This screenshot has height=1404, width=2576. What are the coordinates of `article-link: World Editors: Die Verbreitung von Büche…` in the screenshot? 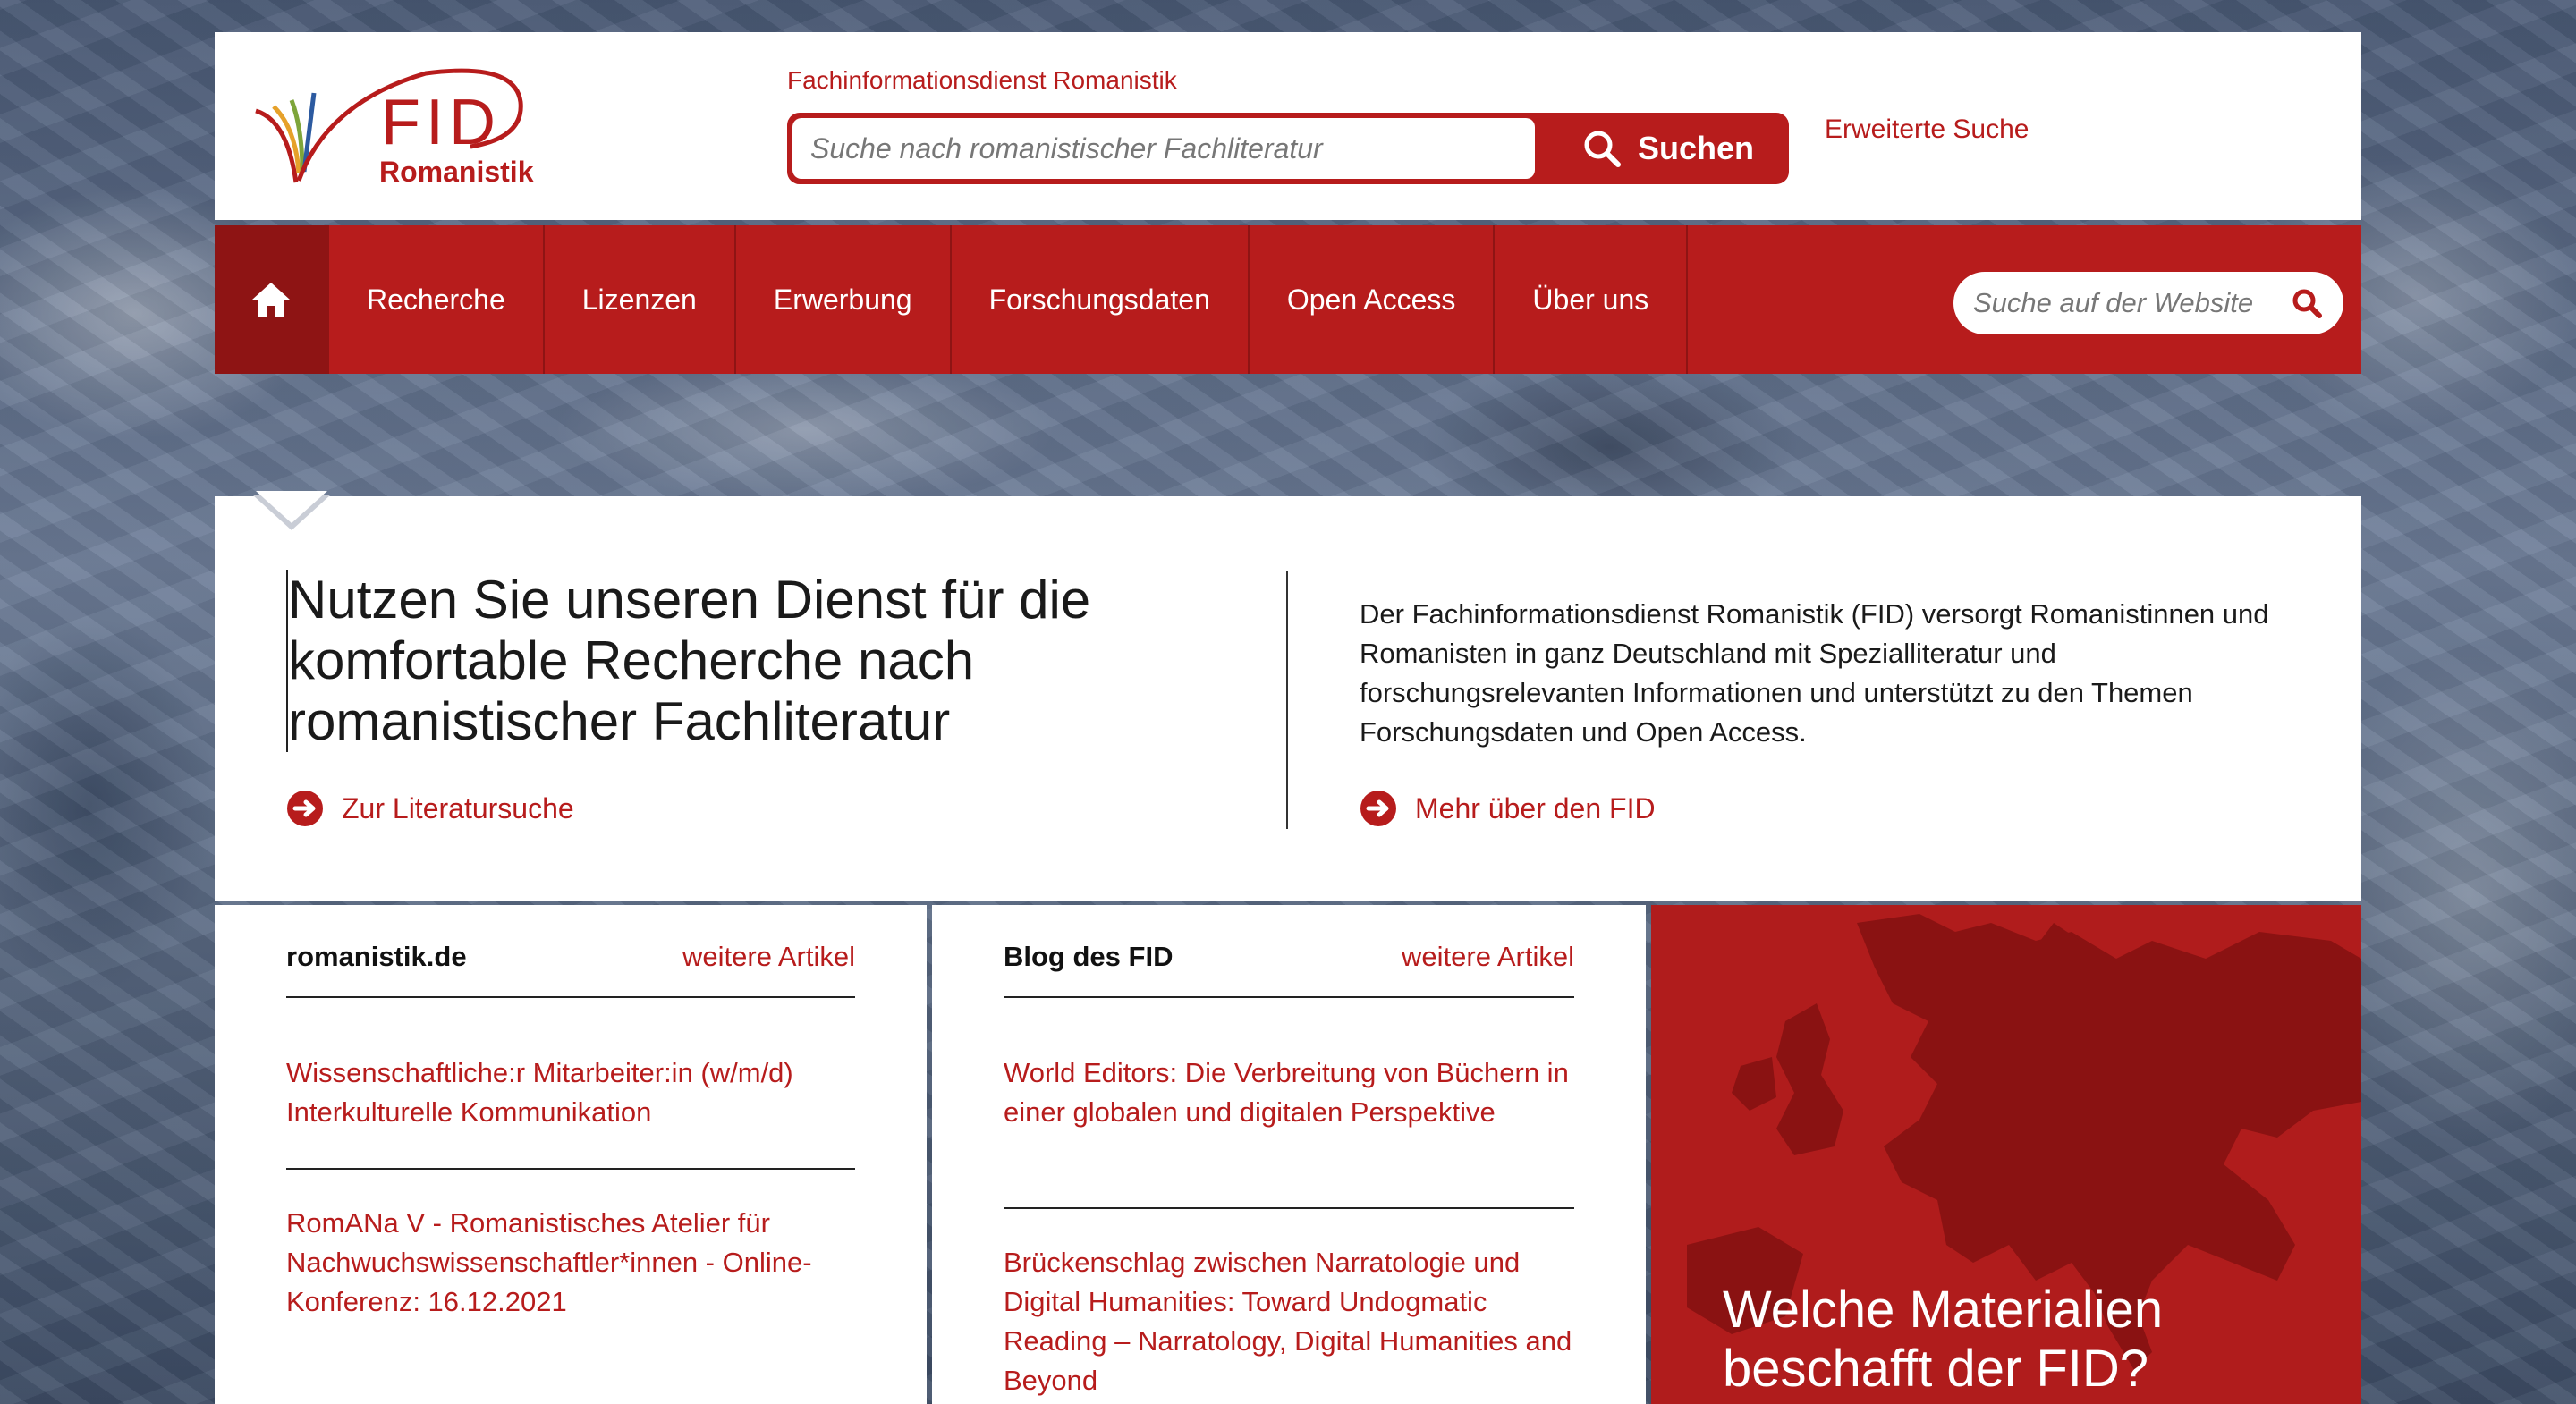 It's located at (1289, 1092).